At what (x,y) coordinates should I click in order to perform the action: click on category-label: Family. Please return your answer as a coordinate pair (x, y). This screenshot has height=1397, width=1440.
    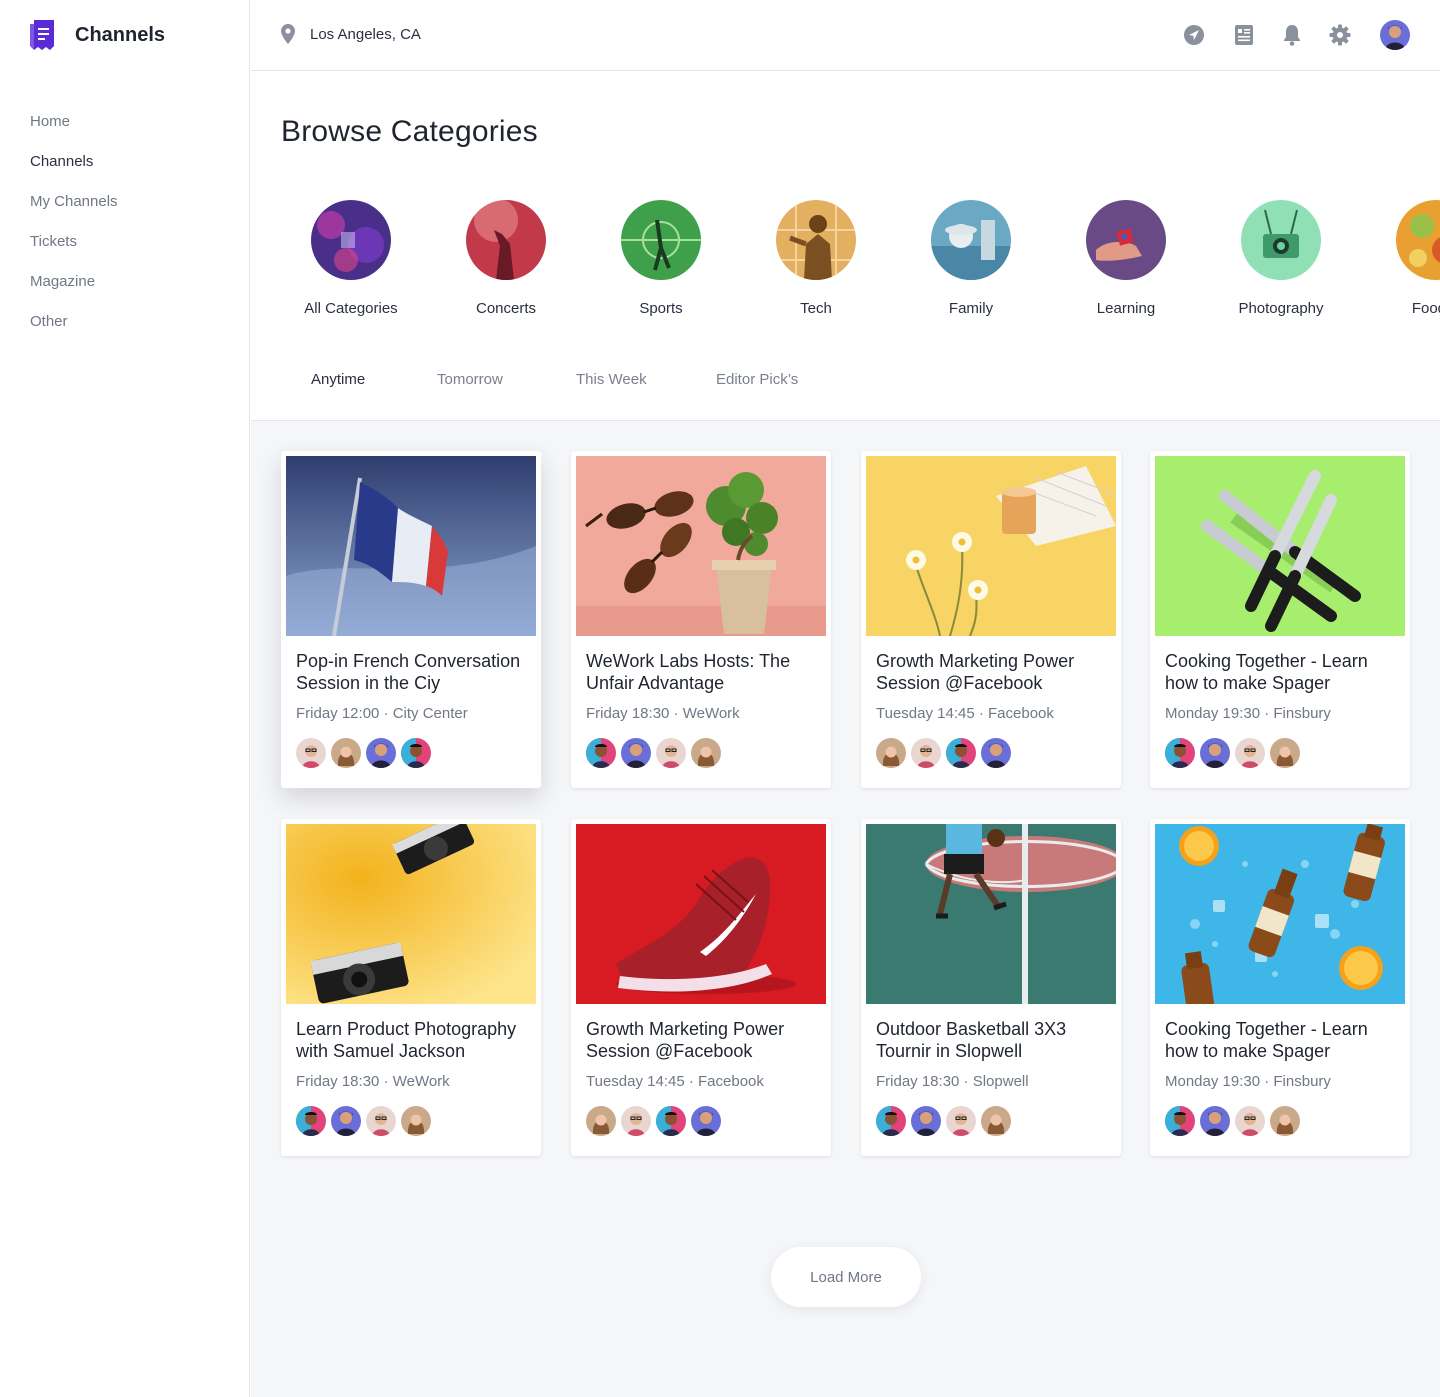
    Looking at the image, I should click on (971, 308).